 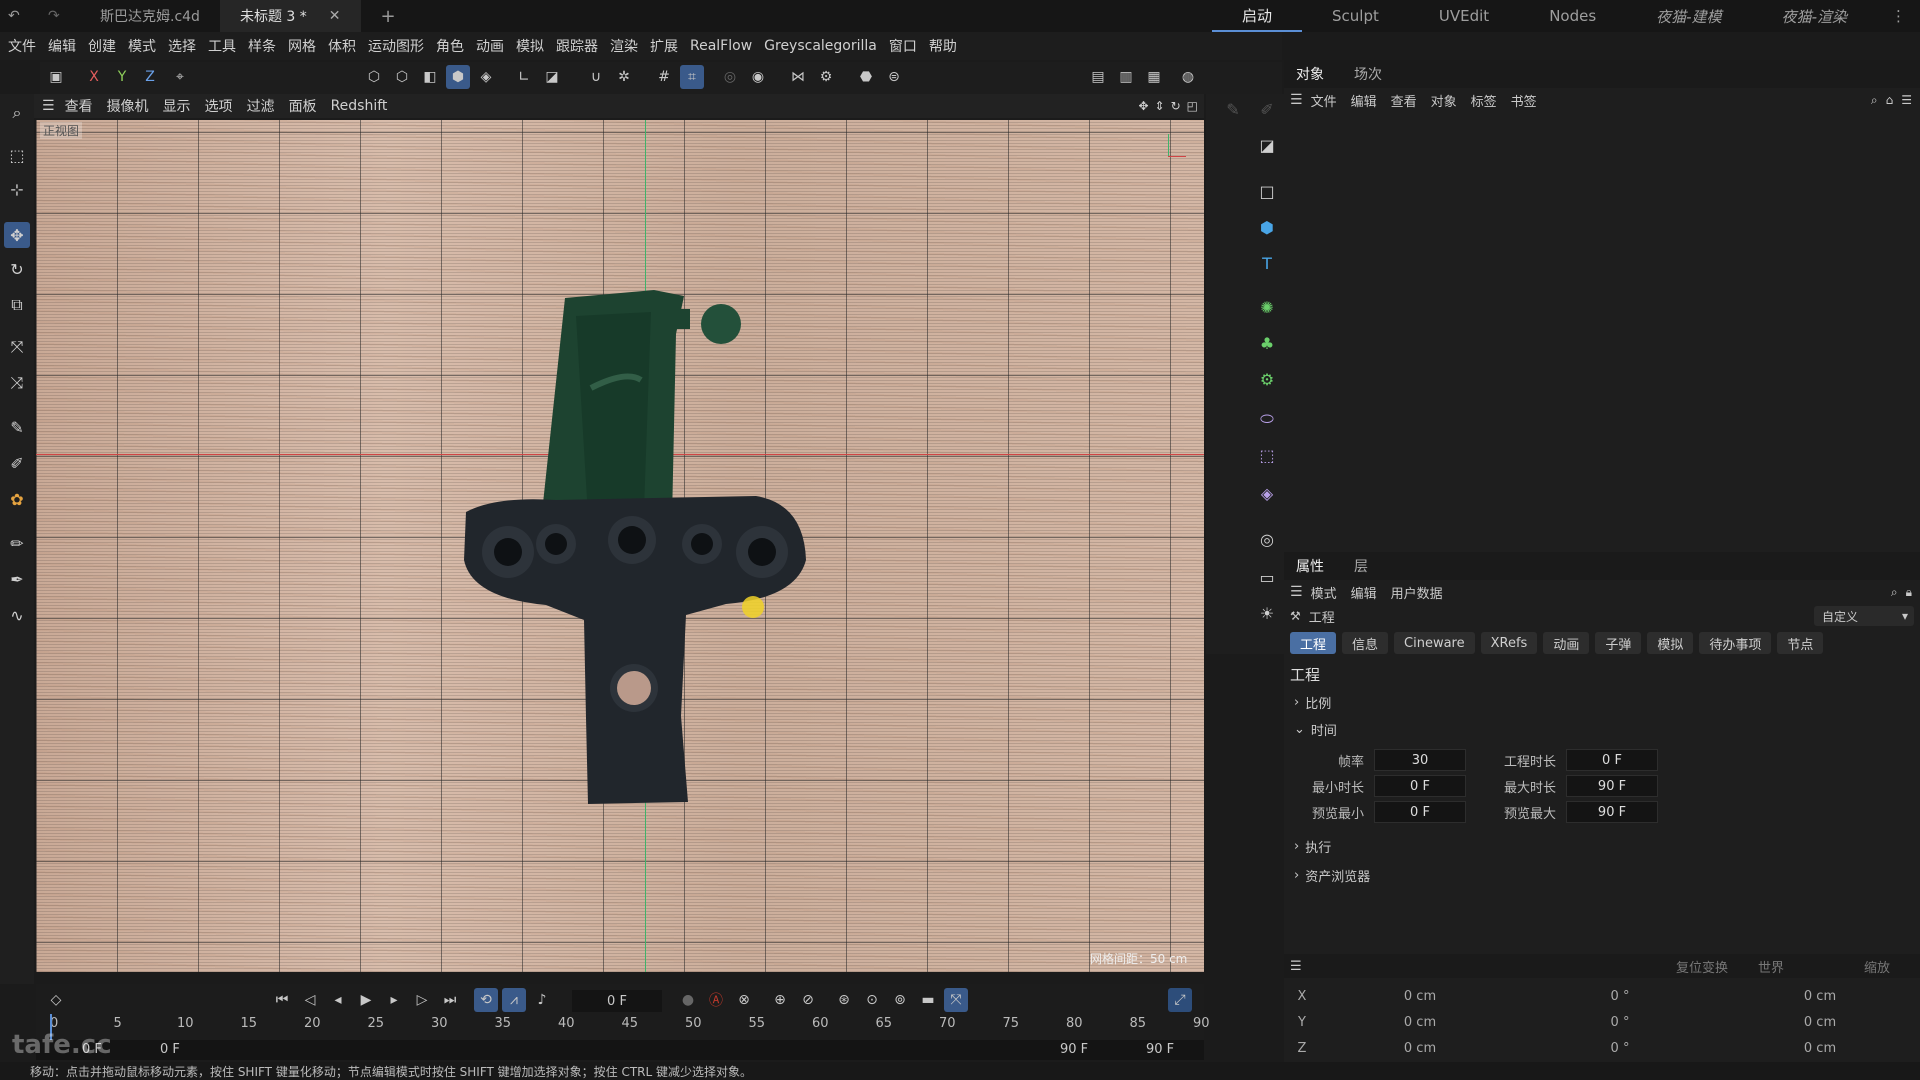 I want to click on tab-layers: 层, so click(x=1361, y=566).